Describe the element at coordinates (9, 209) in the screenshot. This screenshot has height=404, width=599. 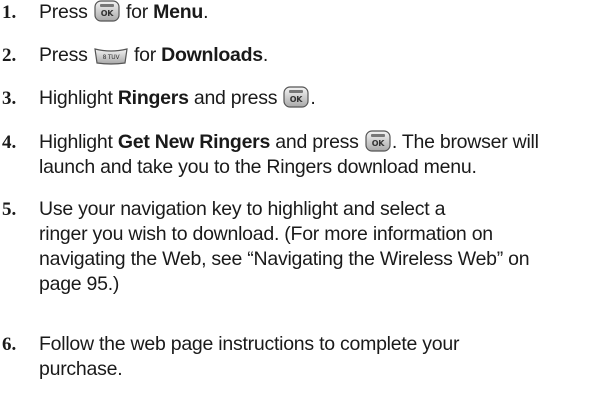
I see `step-number: 5.` at that location.